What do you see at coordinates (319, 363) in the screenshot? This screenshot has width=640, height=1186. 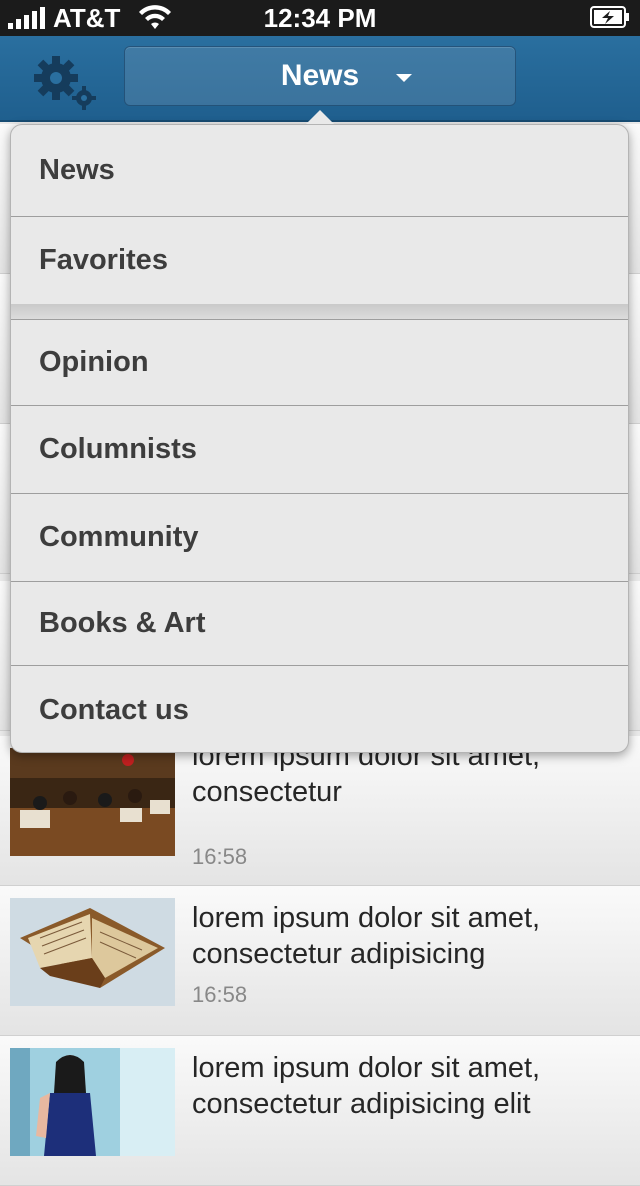 I see `menu-item-opinion: Opinion` at bounding box center [319, 363].